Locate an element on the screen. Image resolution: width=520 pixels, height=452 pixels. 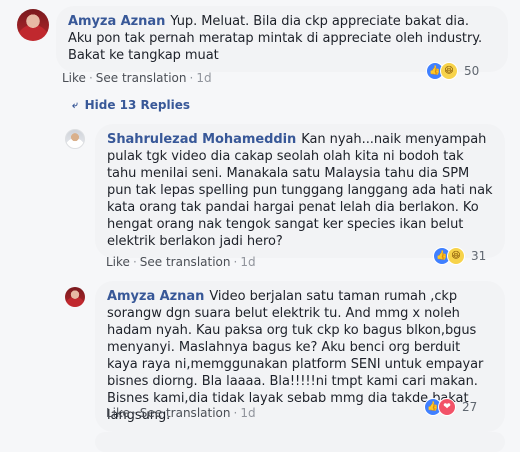
hide-replies-link: ⤶ Hide 13 Replies is located at coordinates (131, 105).